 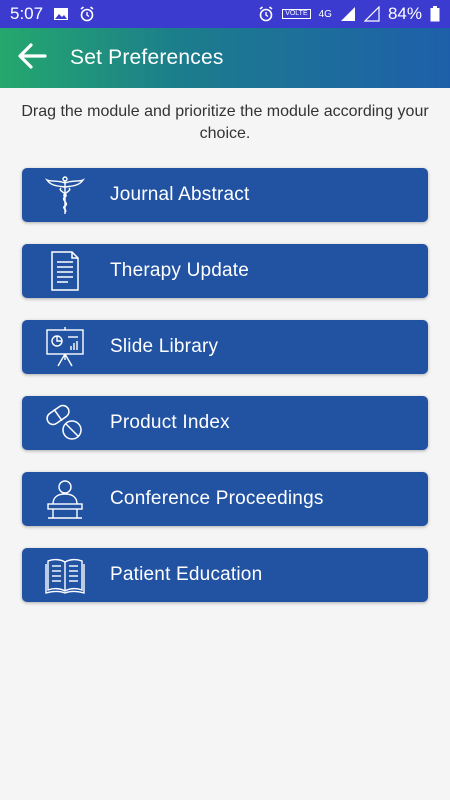 What do you see at coordinates (348, 14) in the screenshot?
I see `signal-icon` at bounding box center [348, 14].